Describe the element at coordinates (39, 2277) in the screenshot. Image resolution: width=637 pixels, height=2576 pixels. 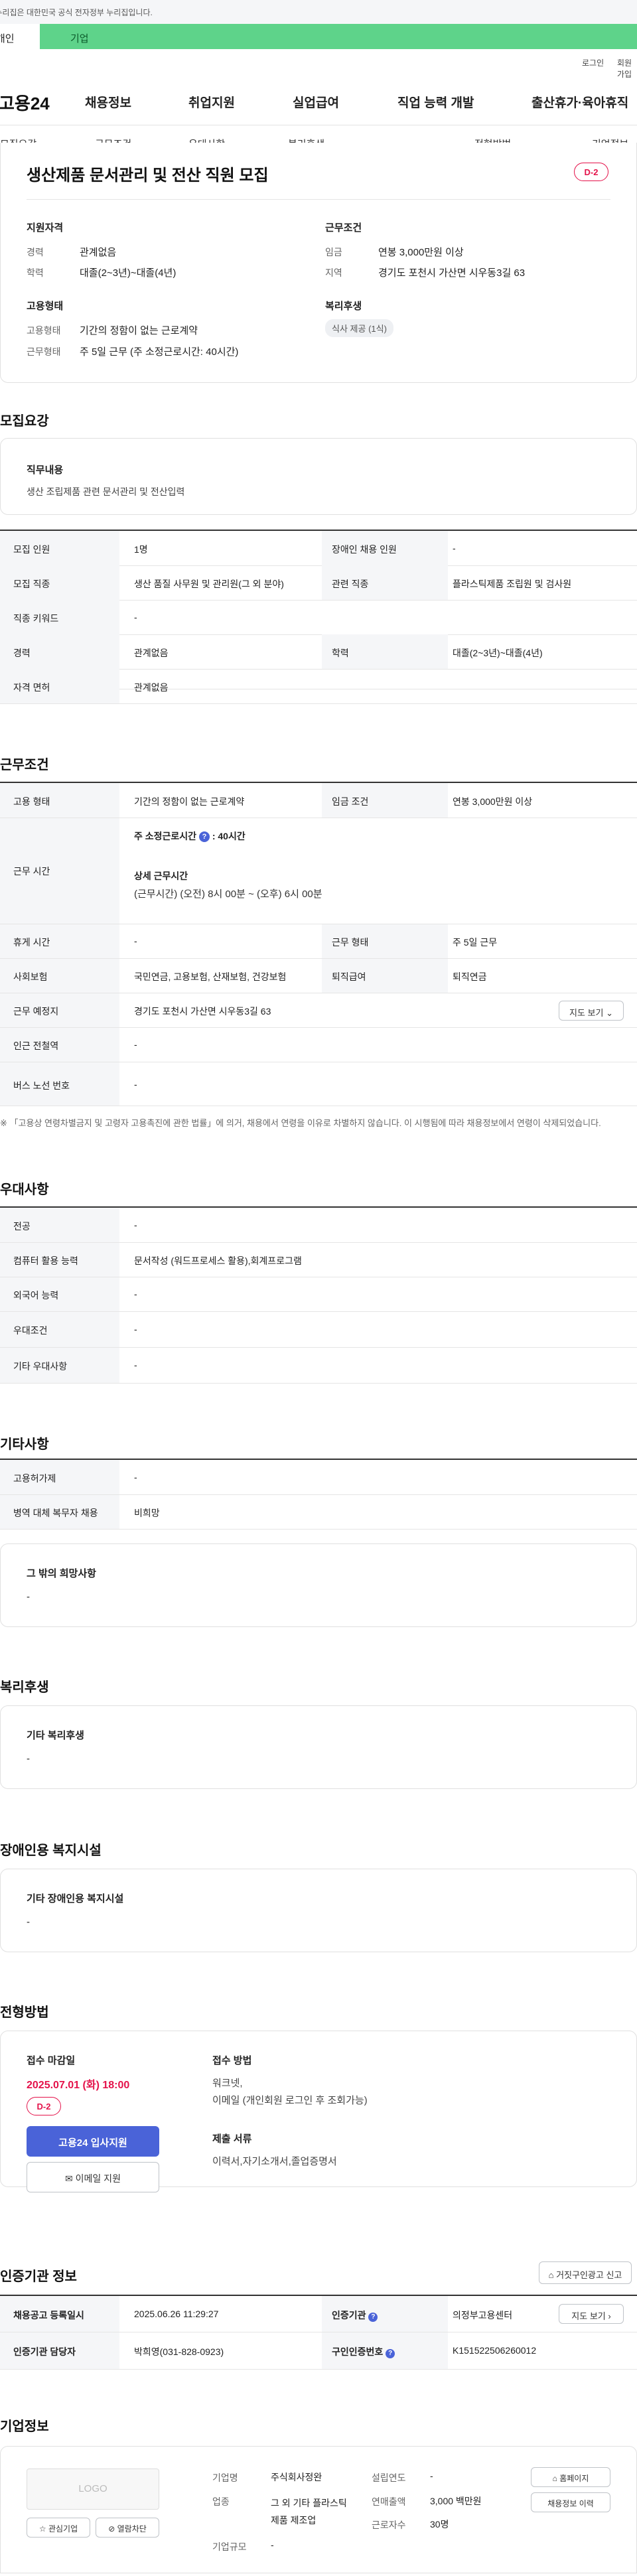
I see `cert-heading: 인증기관 정보` at that location.